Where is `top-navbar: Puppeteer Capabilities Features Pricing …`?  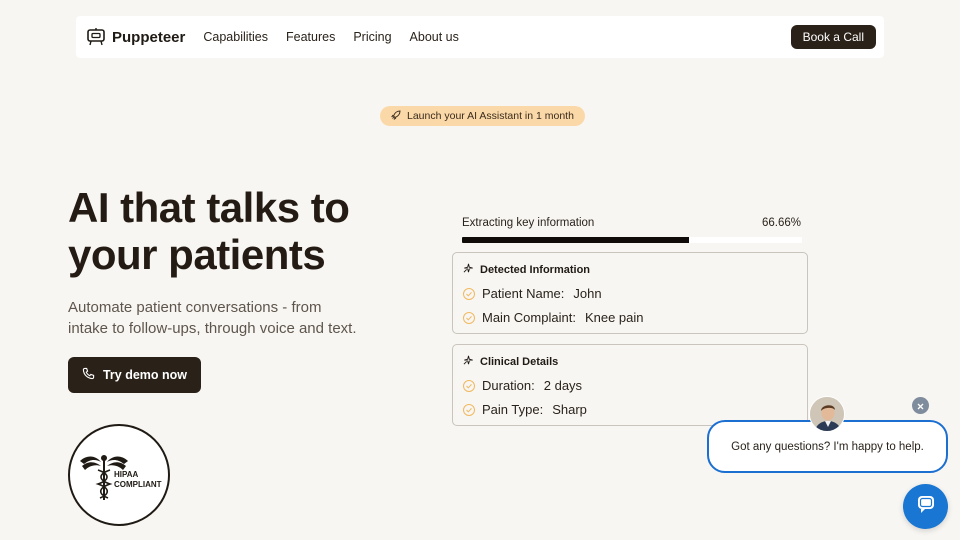 top-navbar: Puppeteer Capabilities Features Pricing … is located at coordinates (480, 37).